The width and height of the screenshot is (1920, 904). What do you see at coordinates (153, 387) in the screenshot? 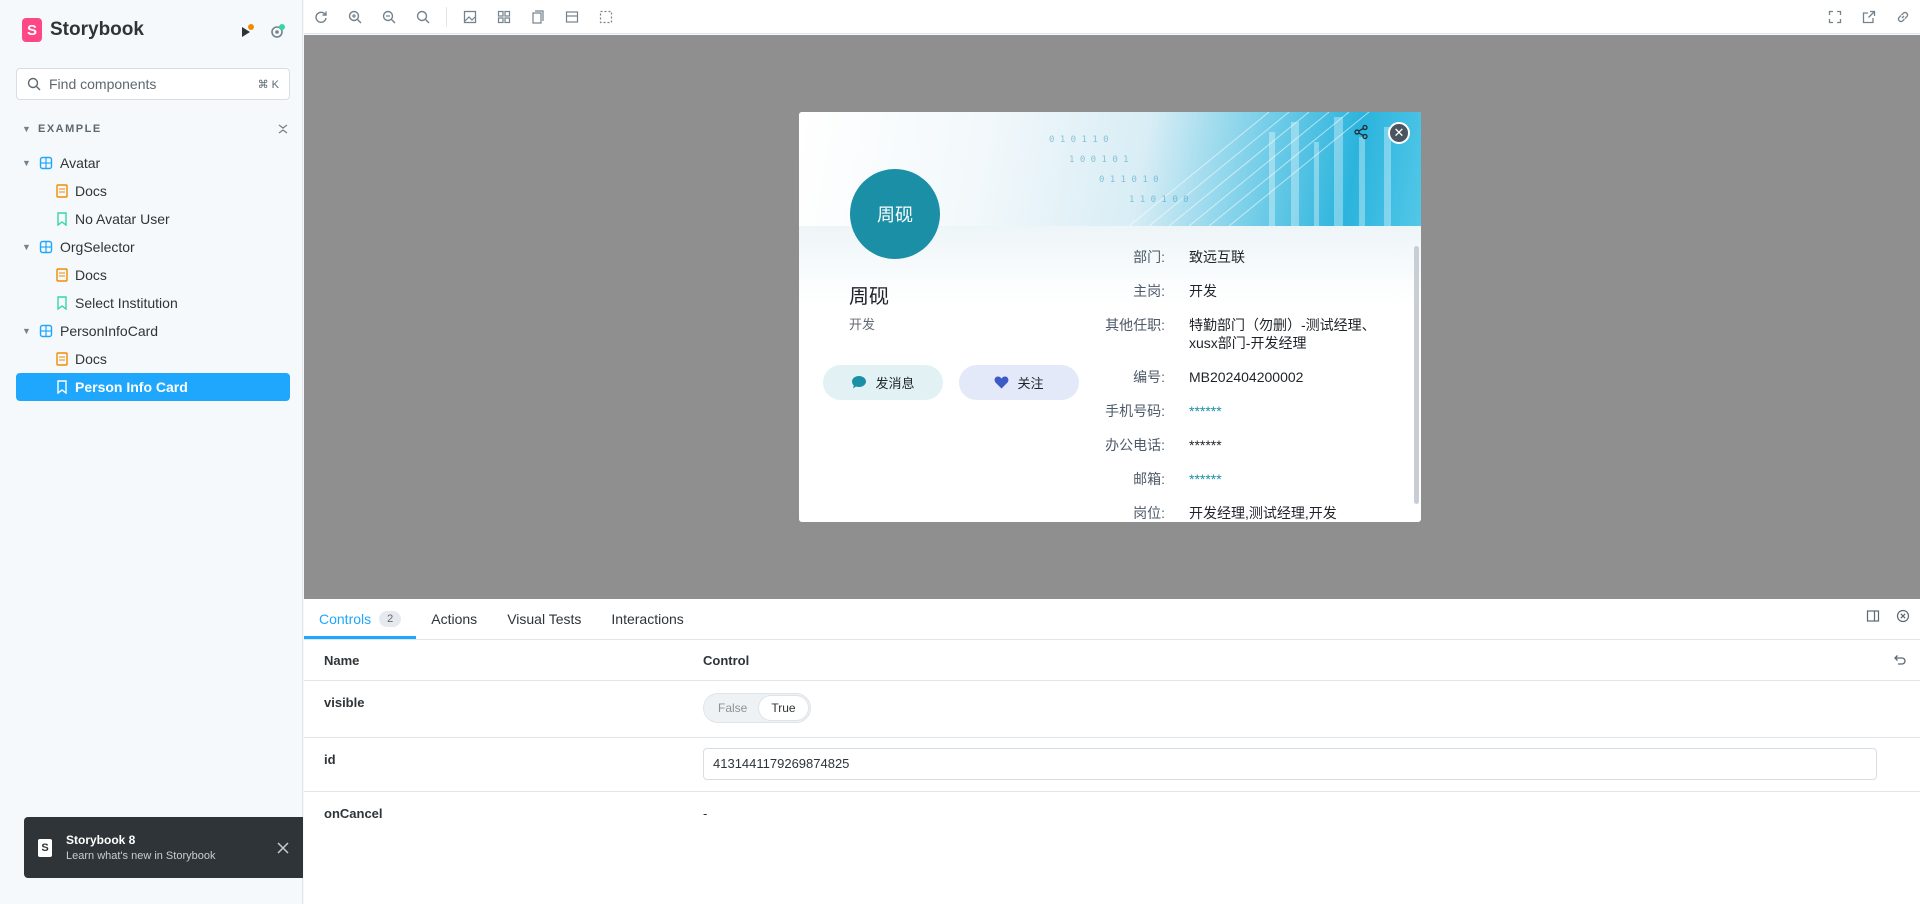
I see `tree-item-story-active: Person Info Card` at bounding box center [153, 387].